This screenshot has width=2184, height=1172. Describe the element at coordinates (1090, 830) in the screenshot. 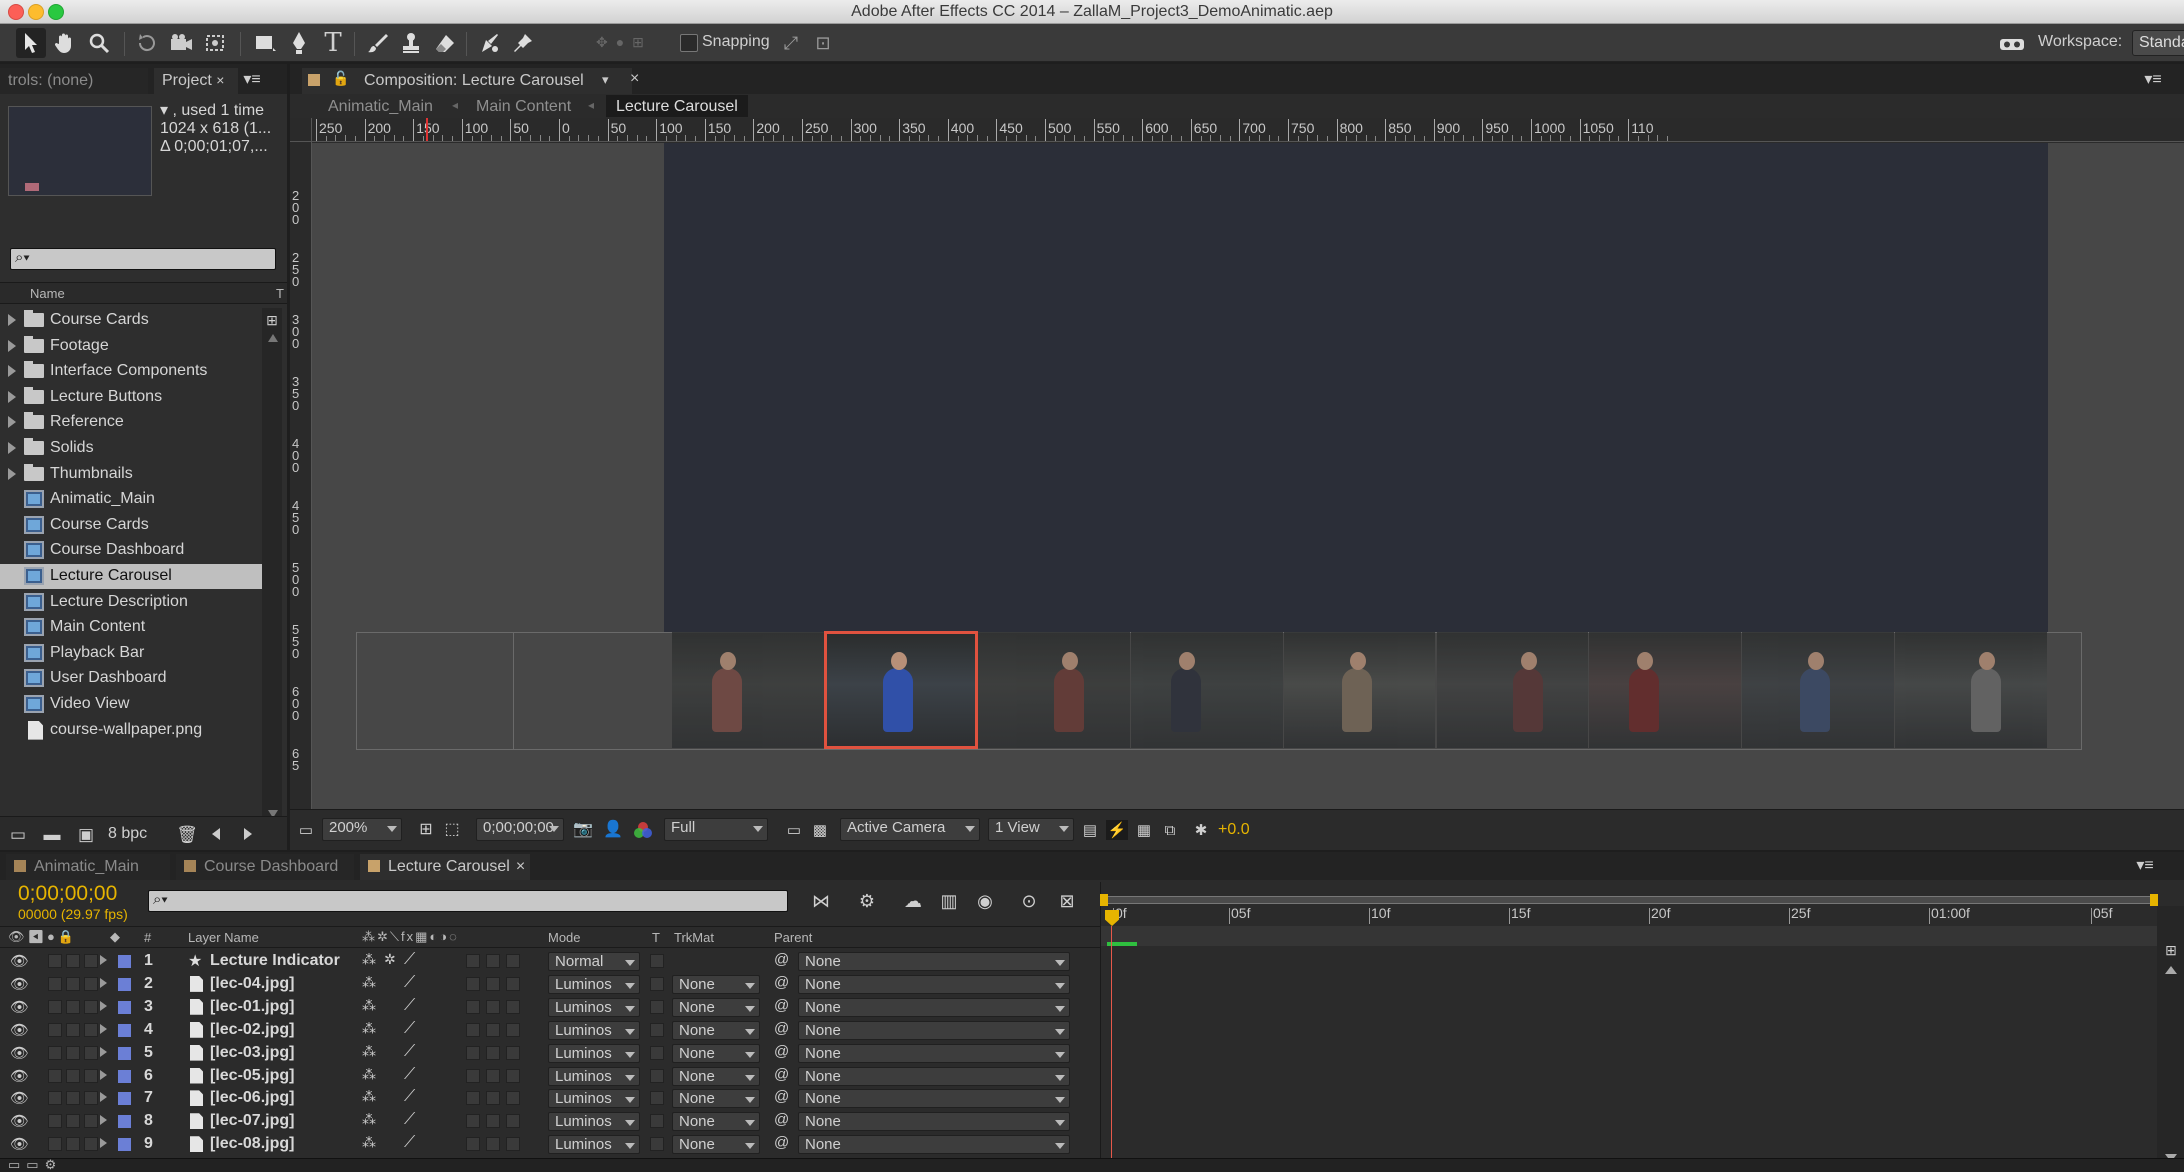

I see `toggle-pixel-aspect-icon: ▤` at that location.